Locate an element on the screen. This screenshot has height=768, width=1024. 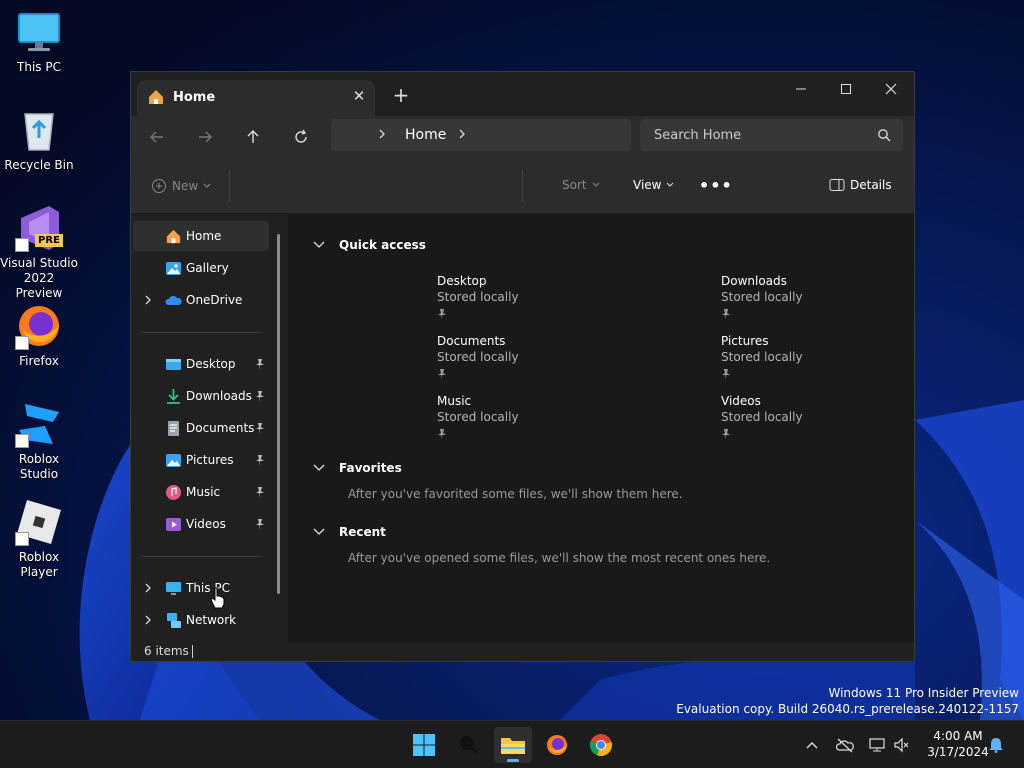
home-icon is located at coordinates (156, 98).